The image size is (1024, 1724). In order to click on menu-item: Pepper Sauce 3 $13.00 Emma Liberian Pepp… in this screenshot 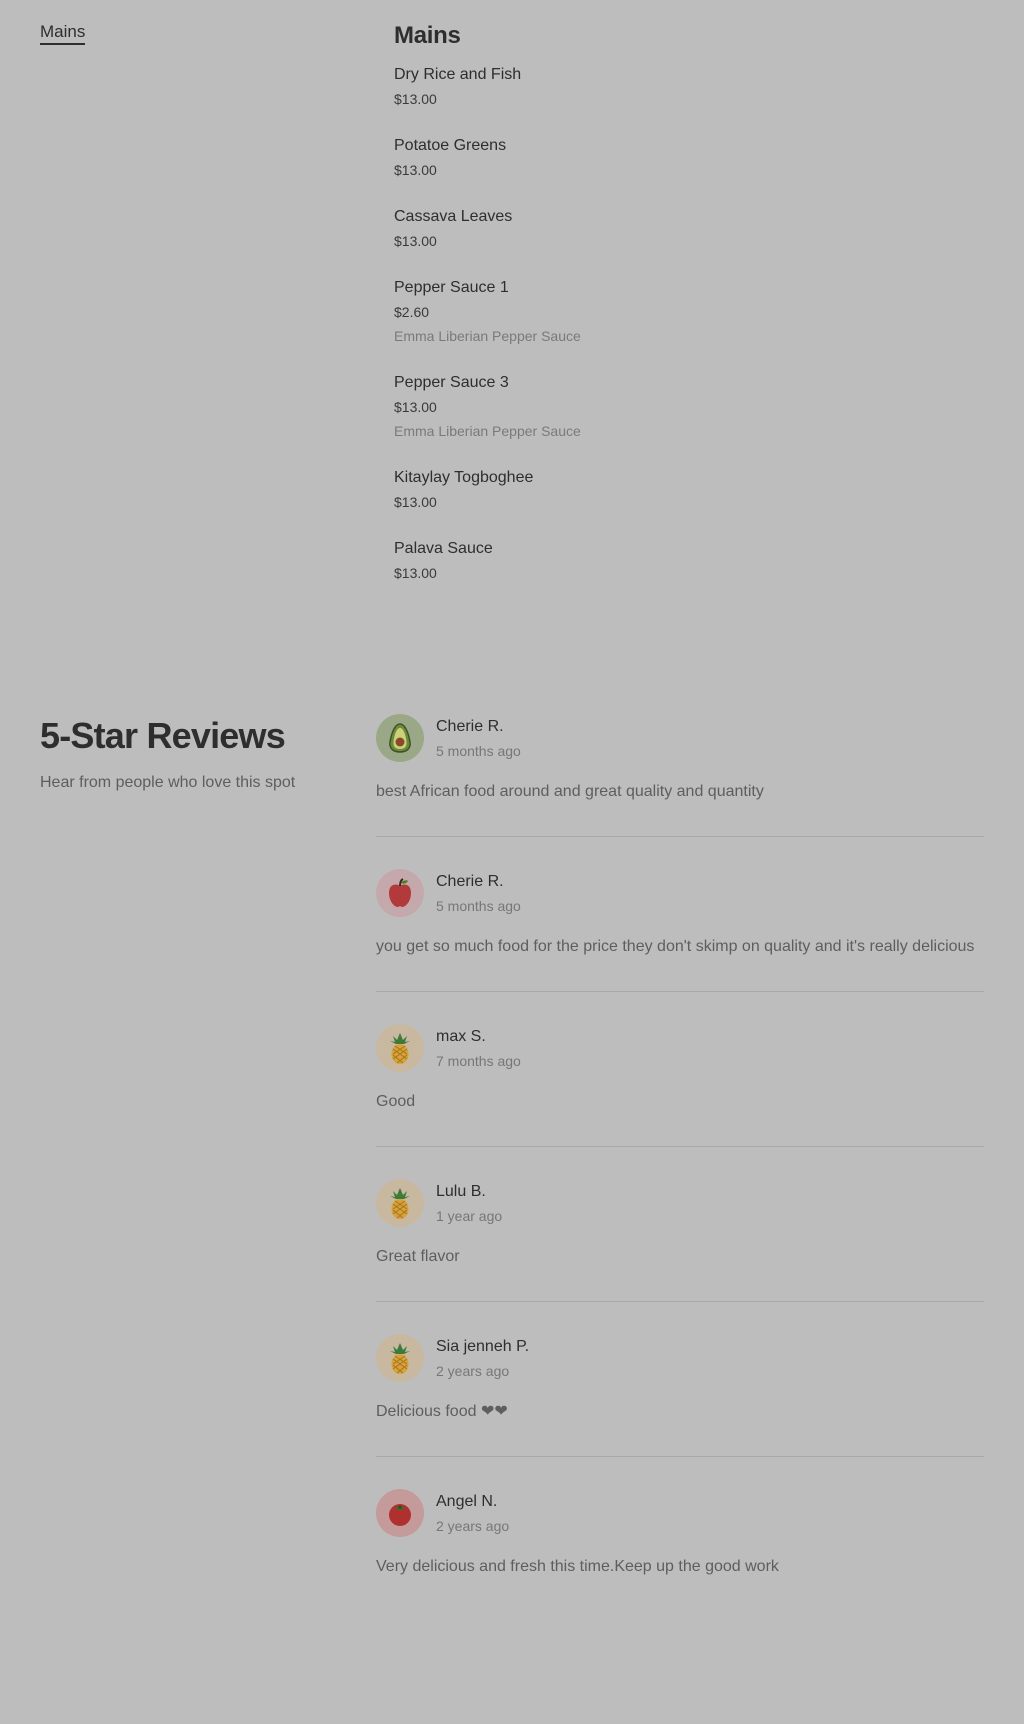, I will do `click(674, 406)`.